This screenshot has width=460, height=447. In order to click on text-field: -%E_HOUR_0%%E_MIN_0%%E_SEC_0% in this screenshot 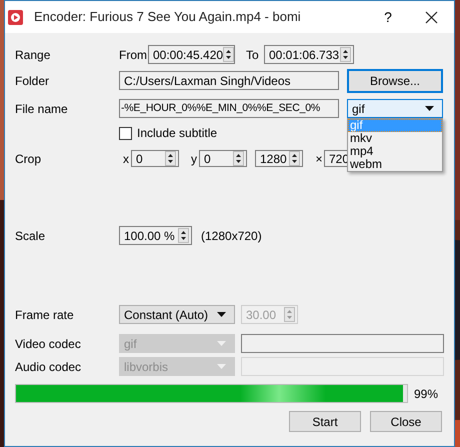, I will do `click(229, 108)`.